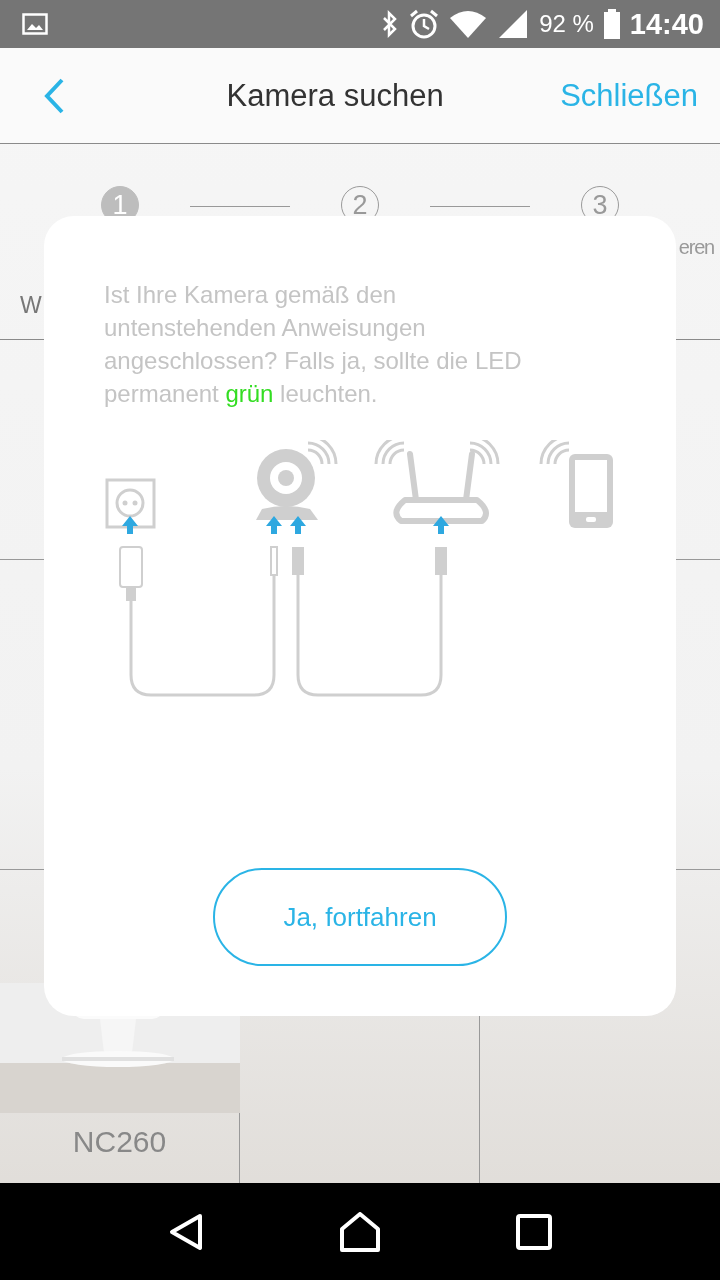  Describe the element at coordinates (534, 1231) in the screenshot. I see `recents-icon` at that location.